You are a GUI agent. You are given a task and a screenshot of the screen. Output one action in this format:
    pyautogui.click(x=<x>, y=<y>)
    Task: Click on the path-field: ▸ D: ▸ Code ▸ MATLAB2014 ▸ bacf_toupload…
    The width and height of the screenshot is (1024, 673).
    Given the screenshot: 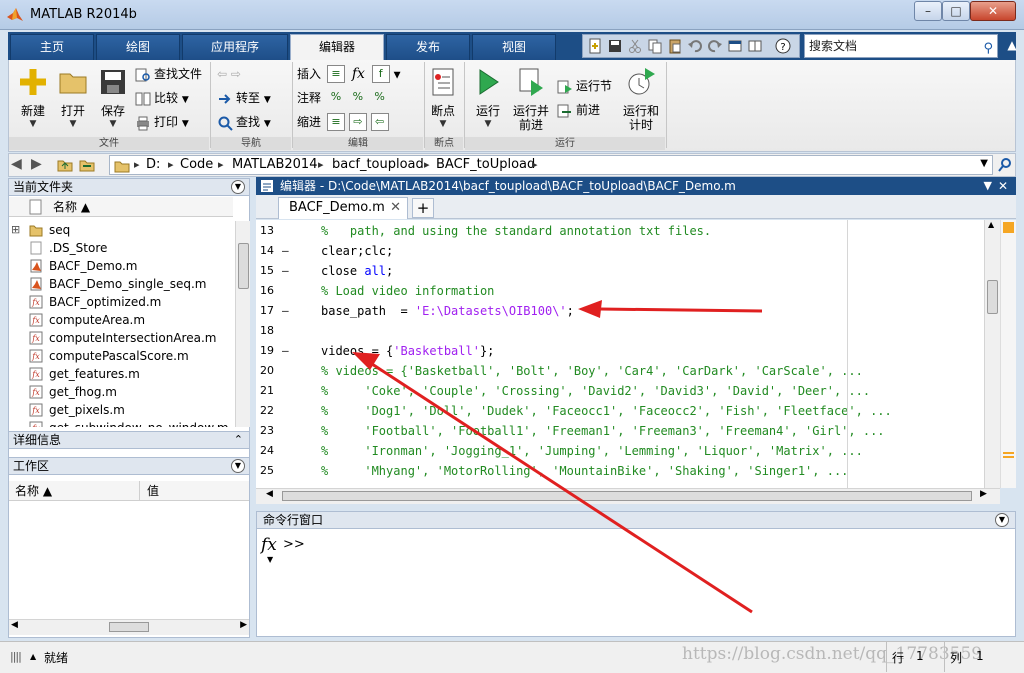 What is the action you would take?
    pyautogui.click(x=551, y=165)
    